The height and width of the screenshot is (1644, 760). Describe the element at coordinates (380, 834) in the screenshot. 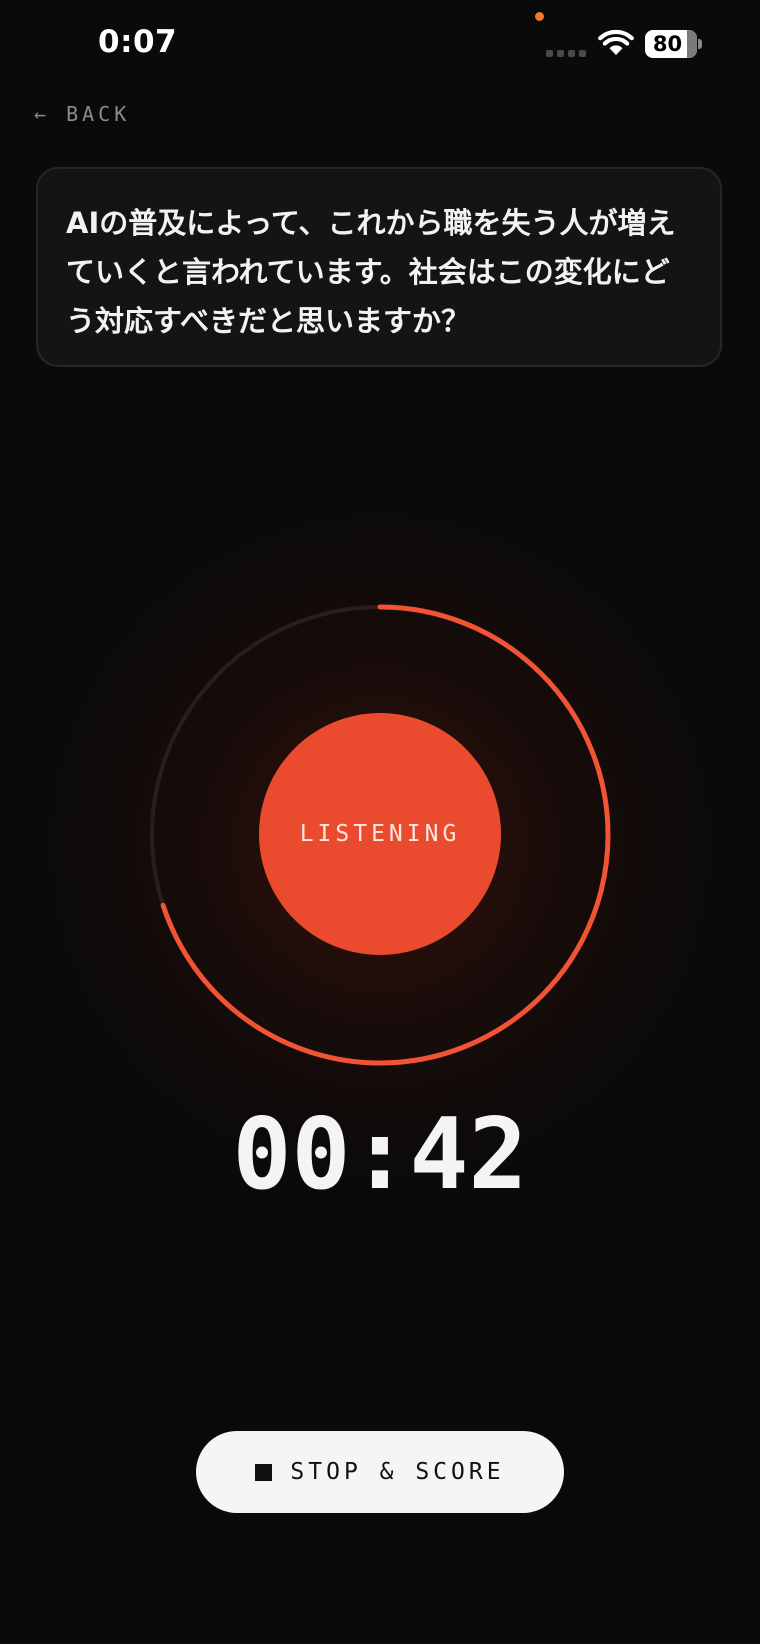

I see `record-button: LISTENING` at that location.